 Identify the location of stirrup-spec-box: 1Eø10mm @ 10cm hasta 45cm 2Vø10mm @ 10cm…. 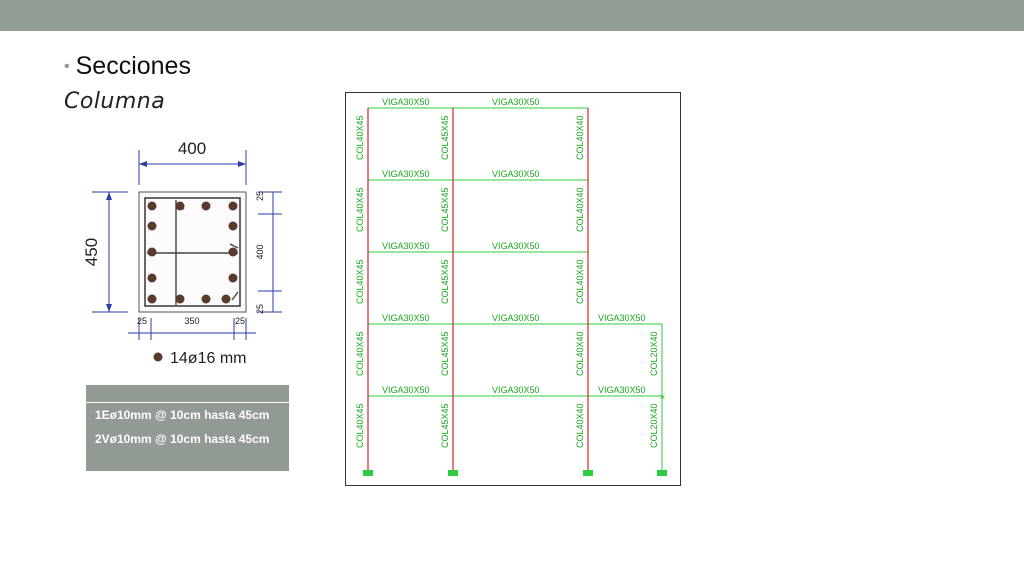
(187, 428).